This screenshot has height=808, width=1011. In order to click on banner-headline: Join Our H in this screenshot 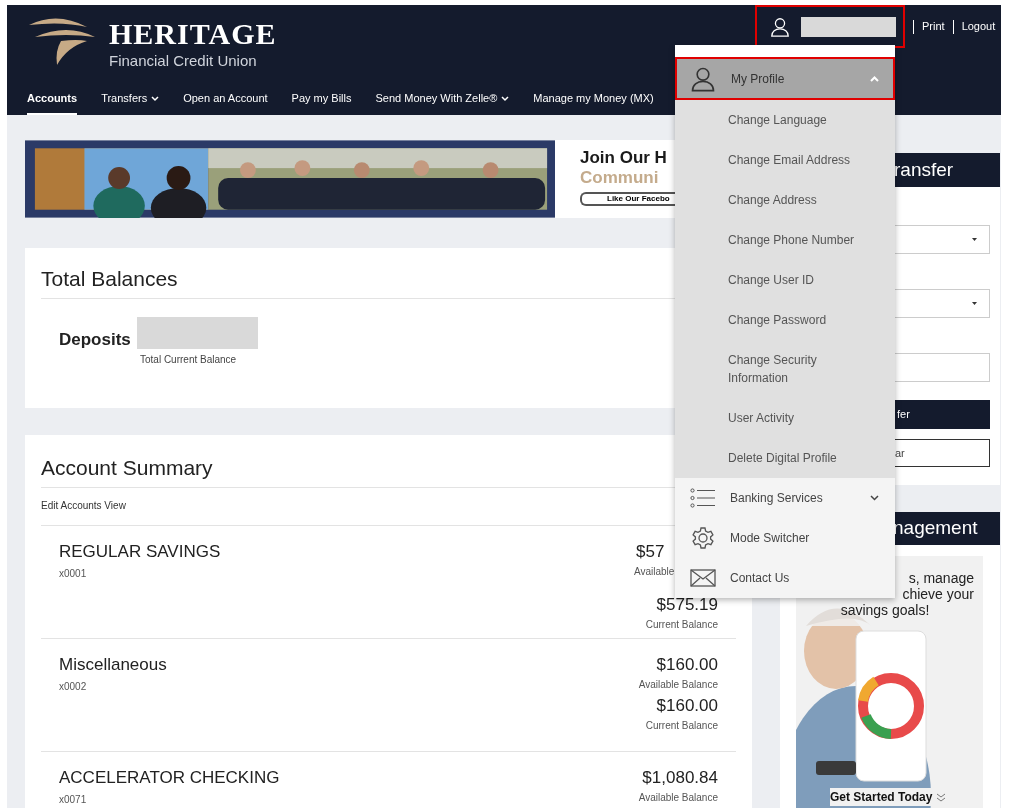, I will do `click(624, 158)`.